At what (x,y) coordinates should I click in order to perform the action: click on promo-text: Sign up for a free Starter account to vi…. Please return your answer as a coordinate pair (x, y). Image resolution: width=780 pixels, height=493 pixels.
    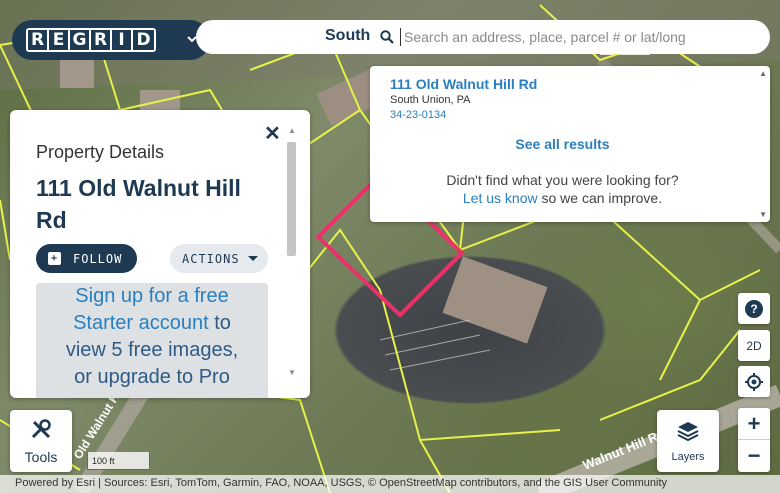
    Looking at the image, I should click on (152, 337).